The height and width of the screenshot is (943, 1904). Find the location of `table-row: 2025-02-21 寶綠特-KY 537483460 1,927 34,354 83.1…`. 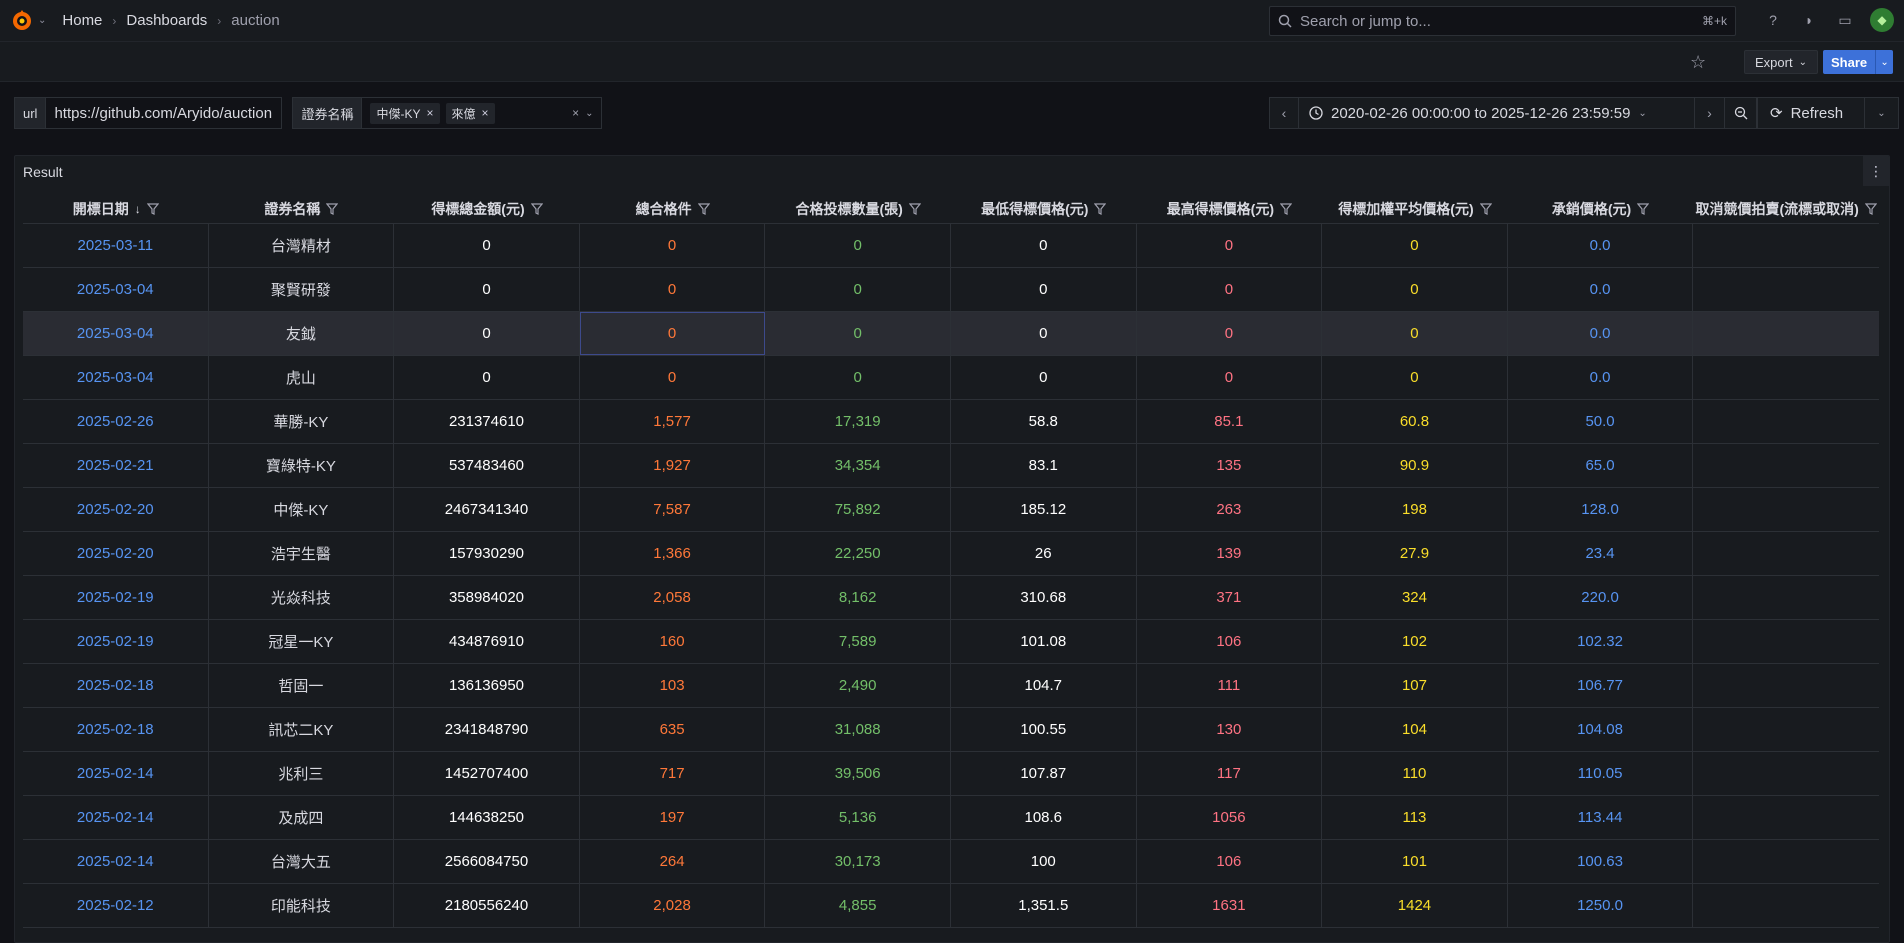

table-row: 2025-02-21 寶綠特-KY 537483460 1,927 34,354 83.1… is located at coordinates (951, 466).